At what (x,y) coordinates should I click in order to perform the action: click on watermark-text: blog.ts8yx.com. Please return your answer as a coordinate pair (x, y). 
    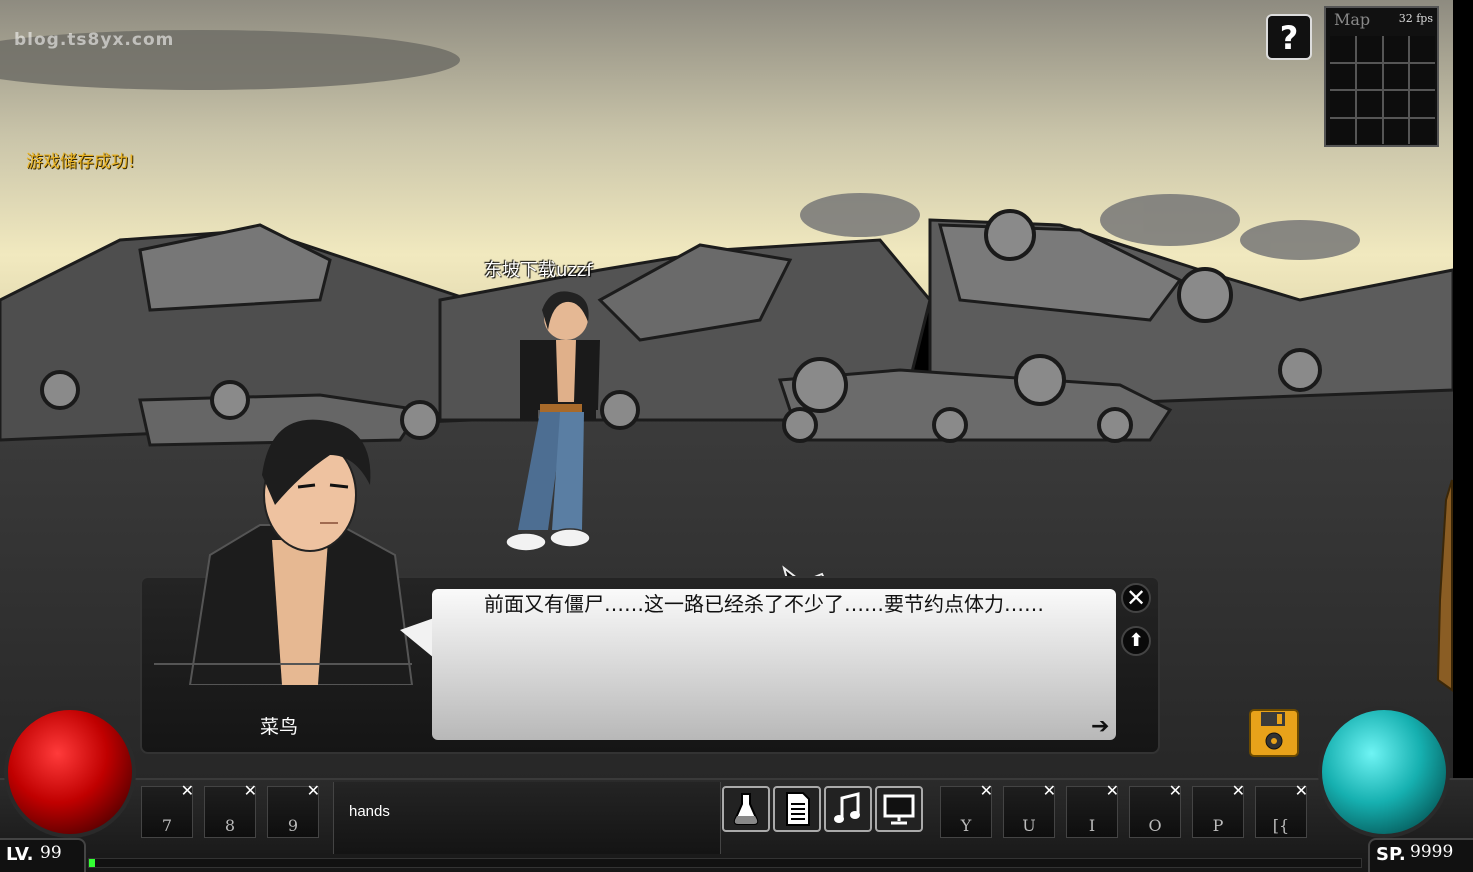
    Looking at the image, I should click on (94, 40).